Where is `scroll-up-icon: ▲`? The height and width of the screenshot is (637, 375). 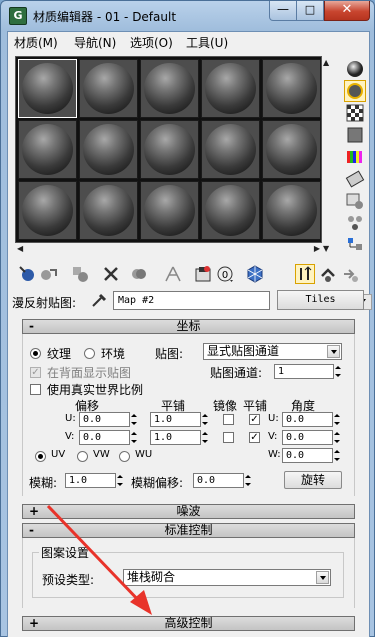 scroll-up-icon: ▲ is located at coordinates (326, 62).